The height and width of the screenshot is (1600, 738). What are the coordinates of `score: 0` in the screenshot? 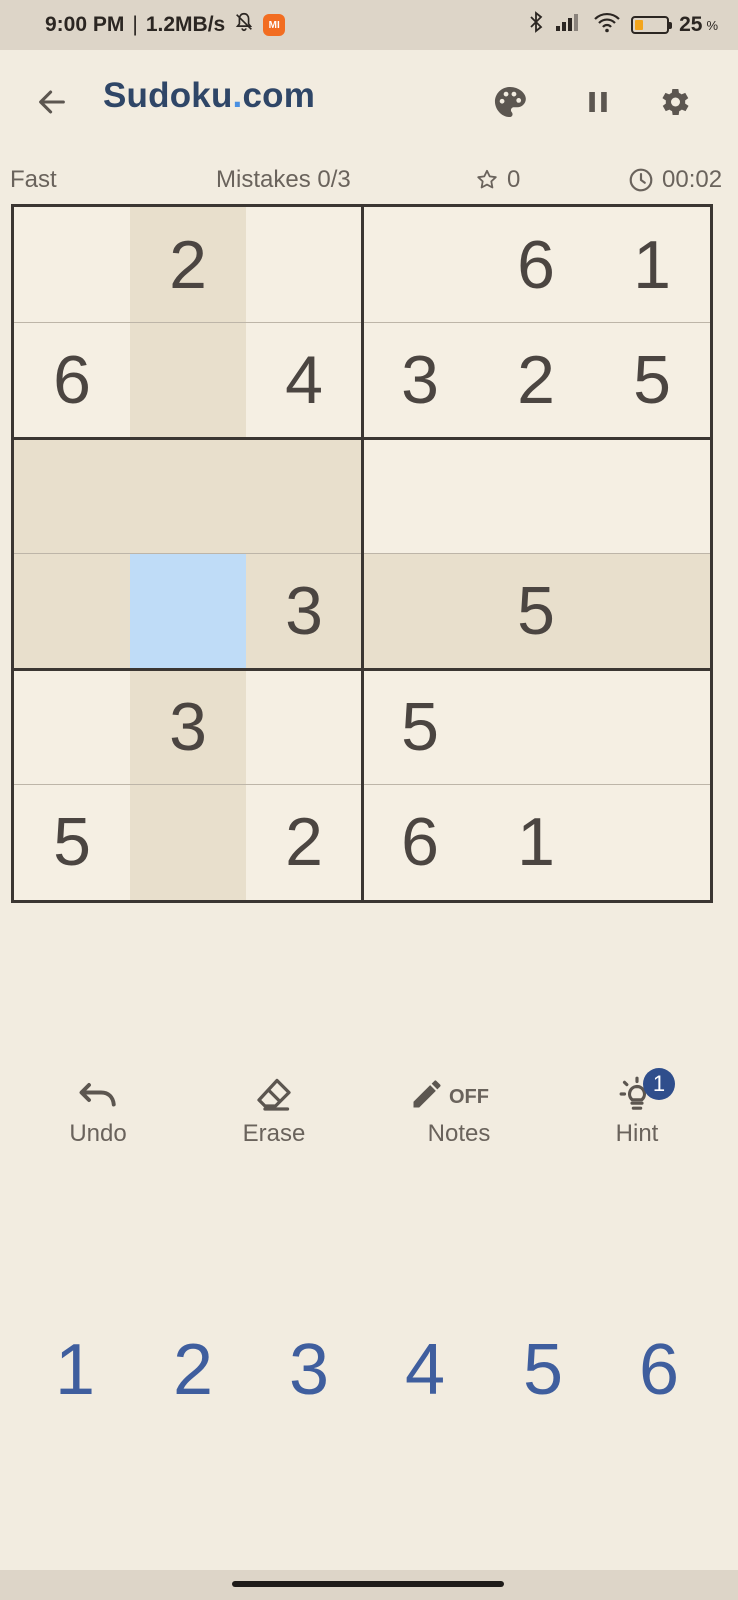 It's located at (497, 180).